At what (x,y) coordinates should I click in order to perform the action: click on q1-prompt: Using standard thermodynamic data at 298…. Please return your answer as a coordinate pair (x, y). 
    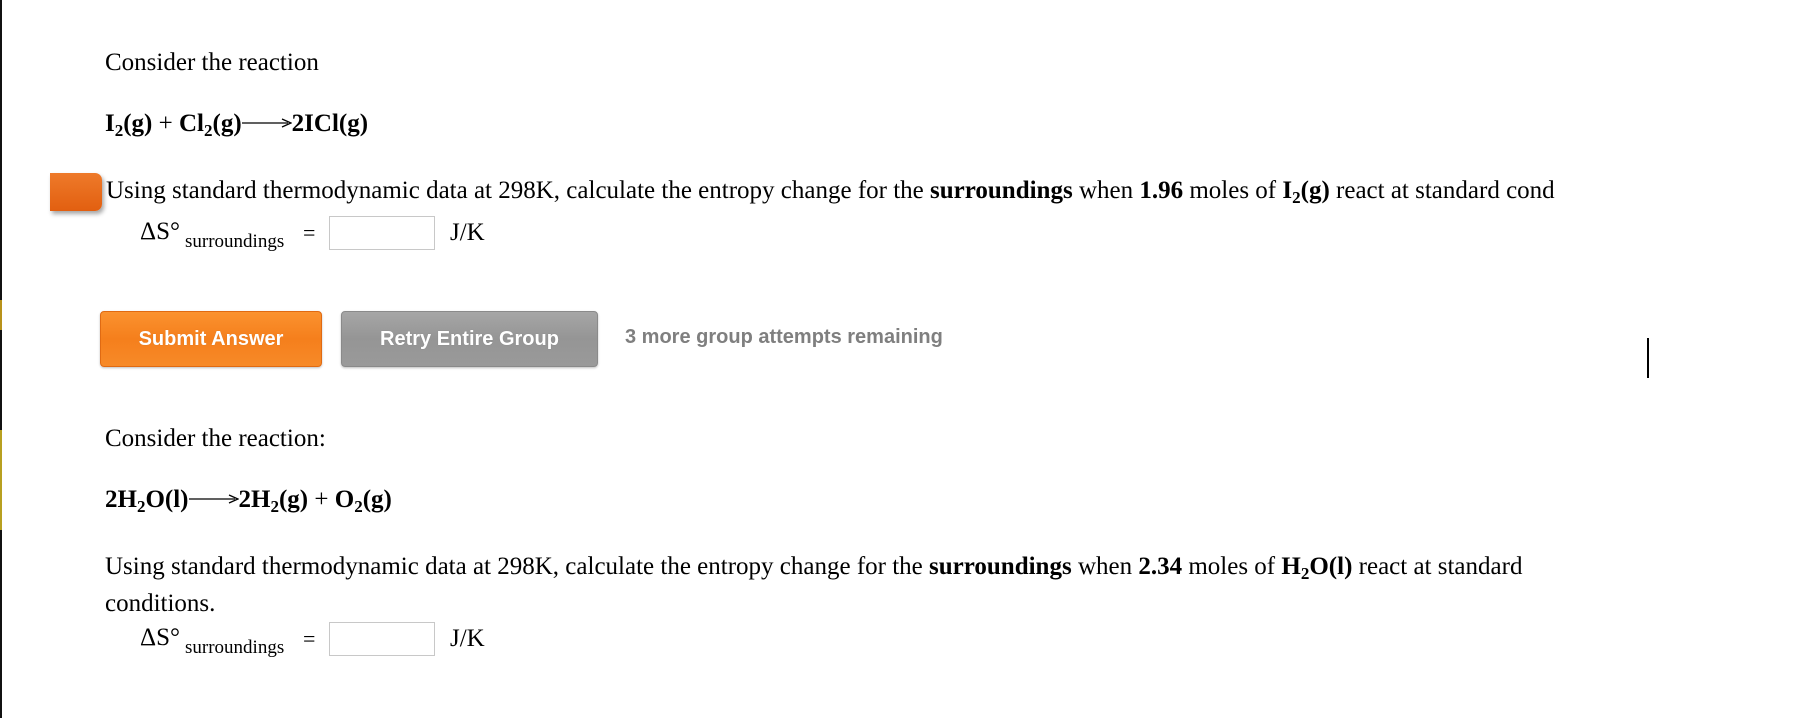
    Looking at the image, I should click on (830, 192).